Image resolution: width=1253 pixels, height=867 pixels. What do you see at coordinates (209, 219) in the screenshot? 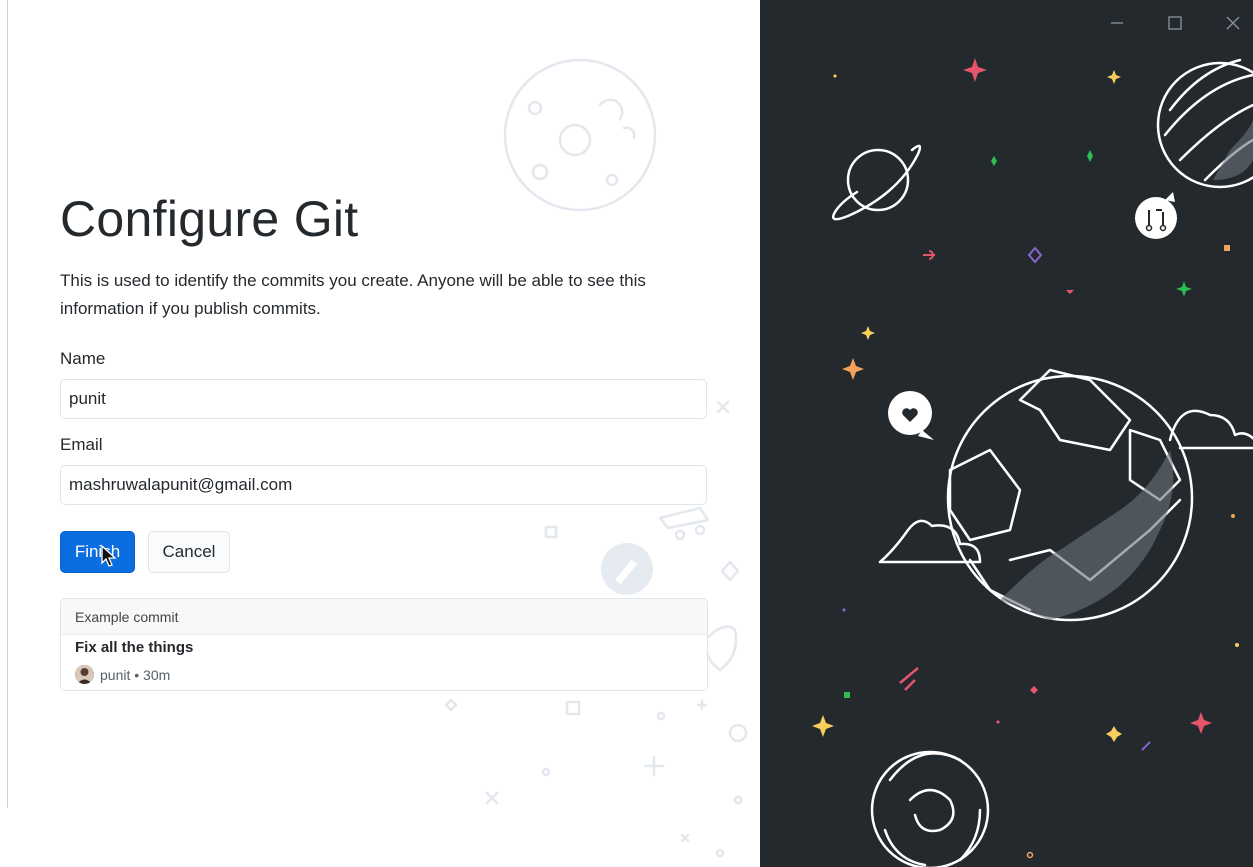
I see `page-title: Configure Git` at bounding box center [209, 219].